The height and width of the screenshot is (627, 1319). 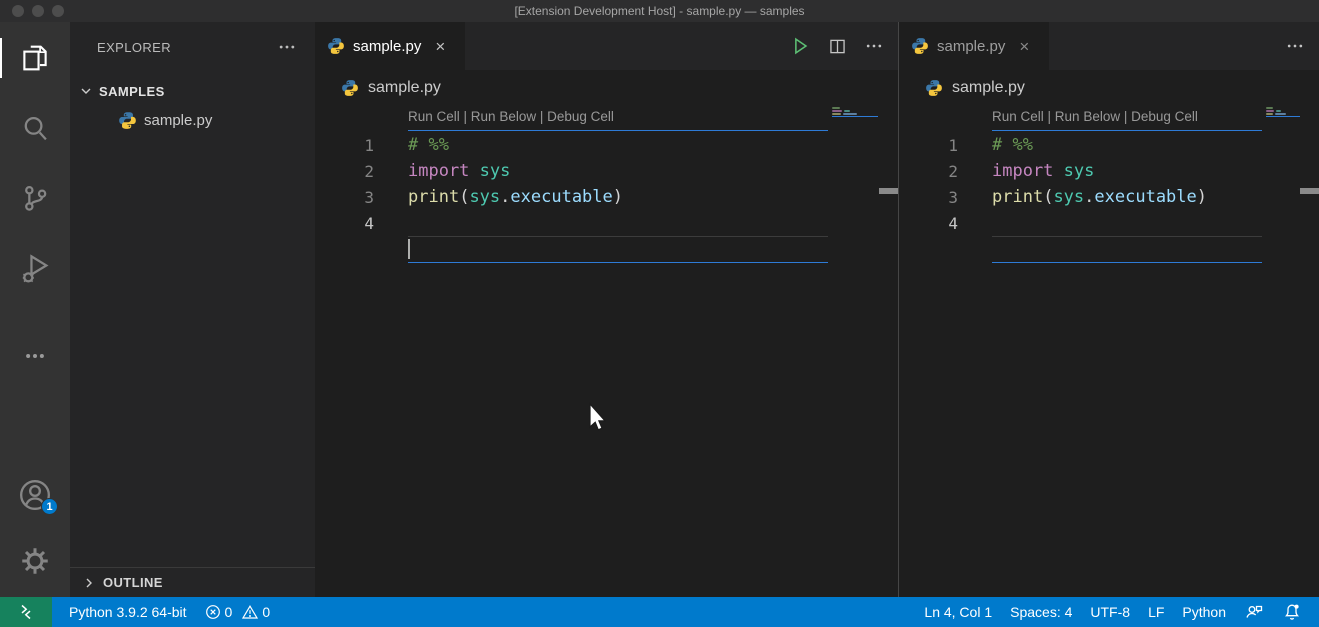 I want to click on line-number: 4, so click(x=369, y=223).